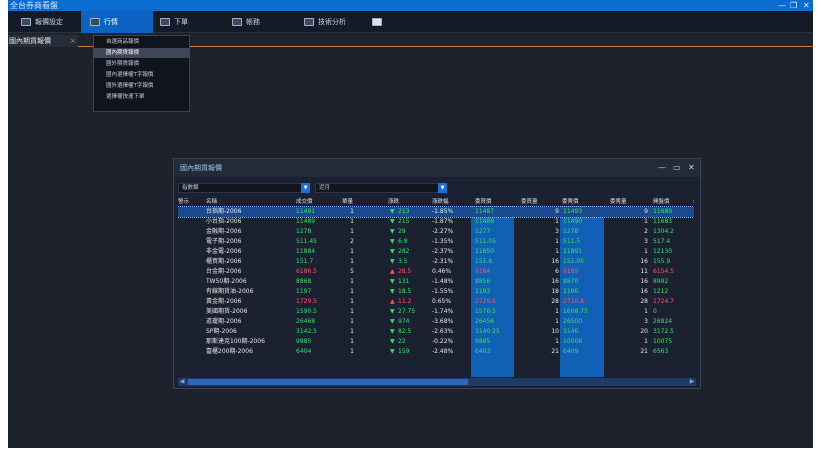 The width and height of the screenshot is (821, 452). I want to click on dropdown-item: 國內期貨報價, so click(141, 53).